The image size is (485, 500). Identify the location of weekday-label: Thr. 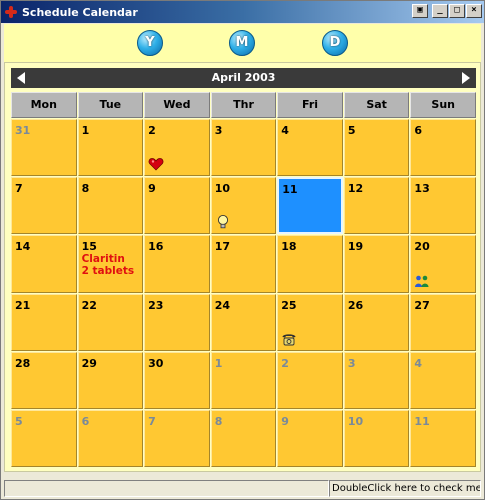
(243, 105).